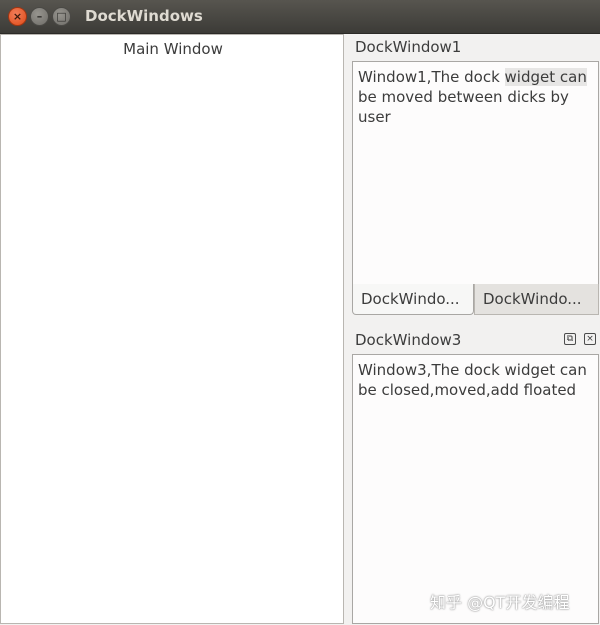 This screenshot has height=625, width=600. Describe the element at coordinates (570, 339) in the screenshot. I see `float-icon: ⧉` at that location.